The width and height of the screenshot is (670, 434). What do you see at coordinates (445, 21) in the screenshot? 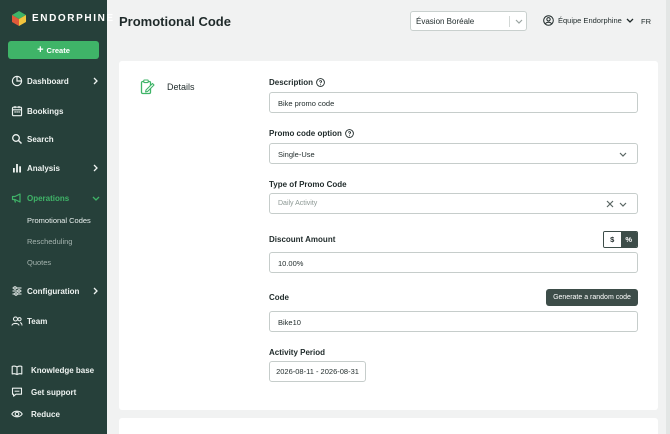
I see `organization-value: Évasion Boréale` at bounding box center [445, 21].